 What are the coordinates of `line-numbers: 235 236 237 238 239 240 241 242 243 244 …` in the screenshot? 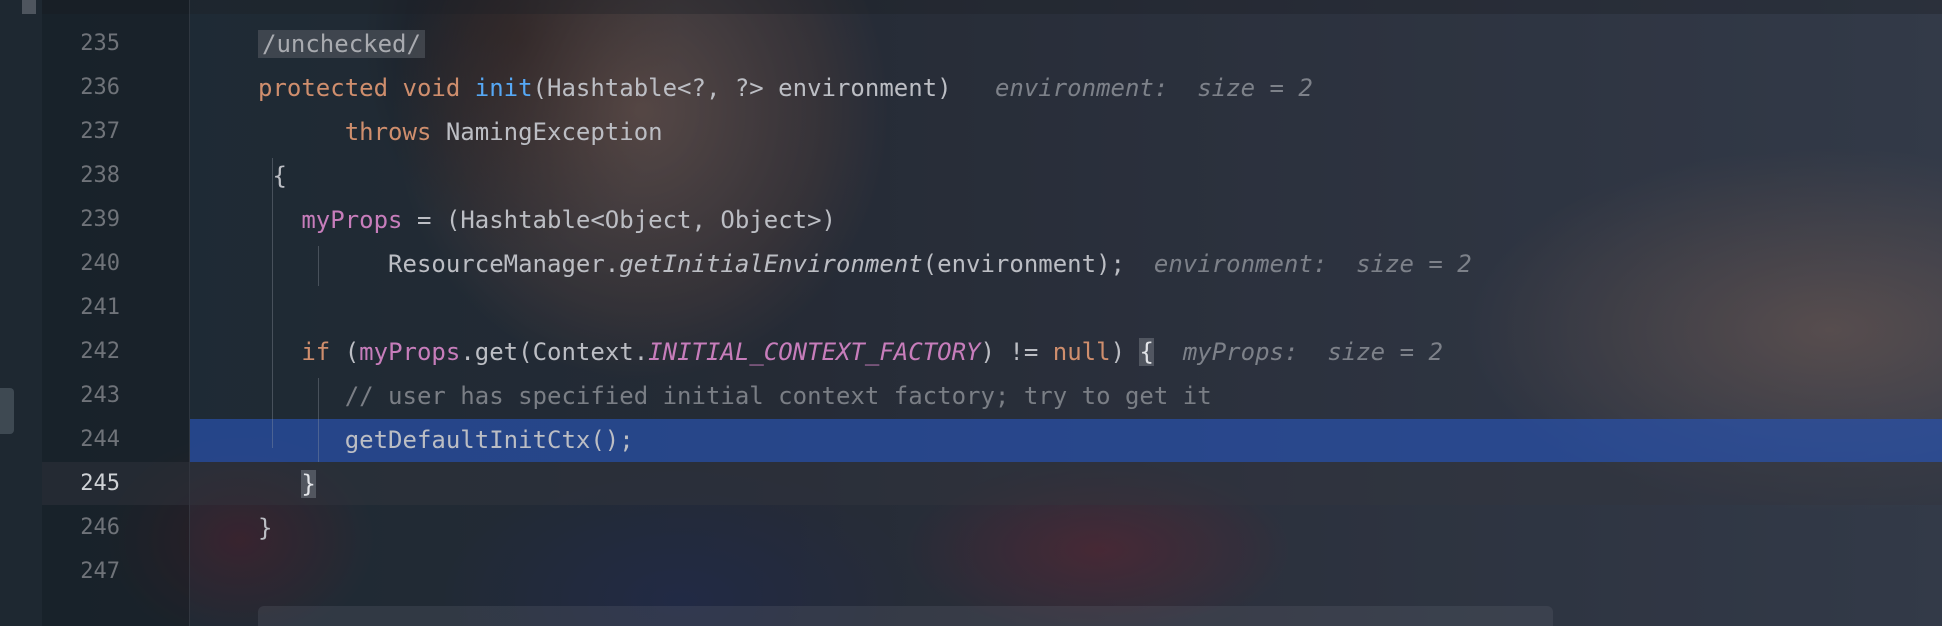 It's located at (81, 312).